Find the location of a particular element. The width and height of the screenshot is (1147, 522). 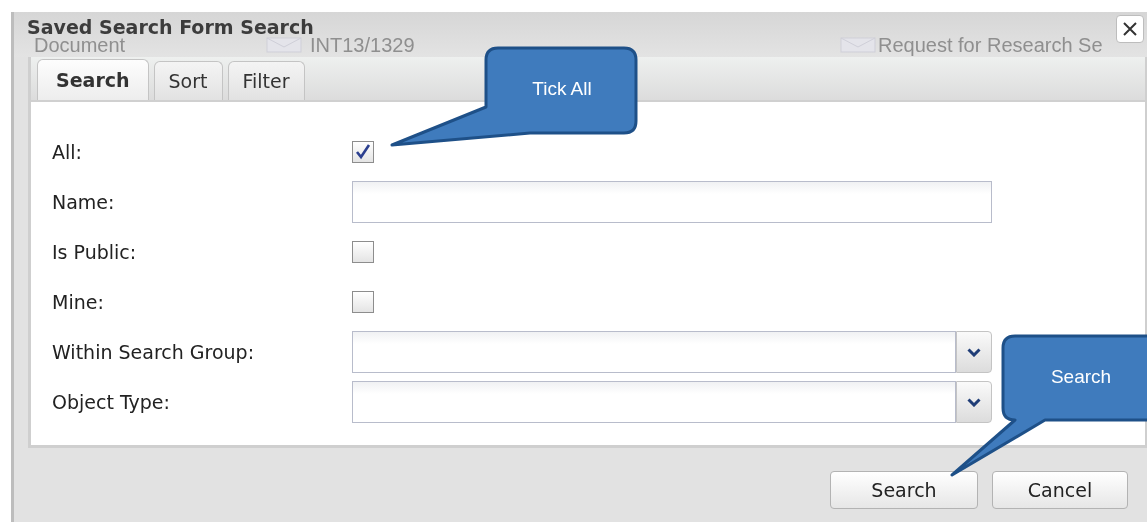

search-button: Search is located at coordinates (904, 490).